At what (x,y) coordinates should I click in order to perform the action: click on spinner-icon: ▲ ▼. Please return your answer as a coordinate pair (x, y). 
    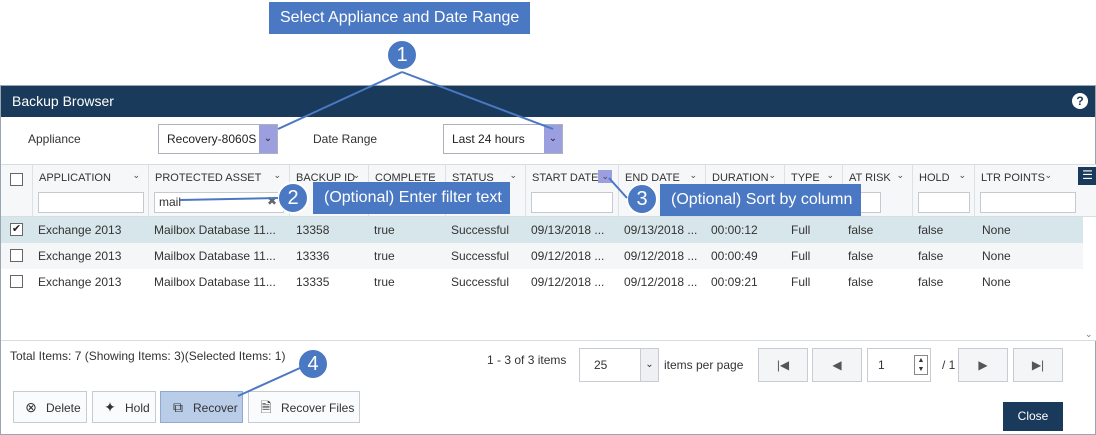
    Looking at the image, I should click on (921, 365).